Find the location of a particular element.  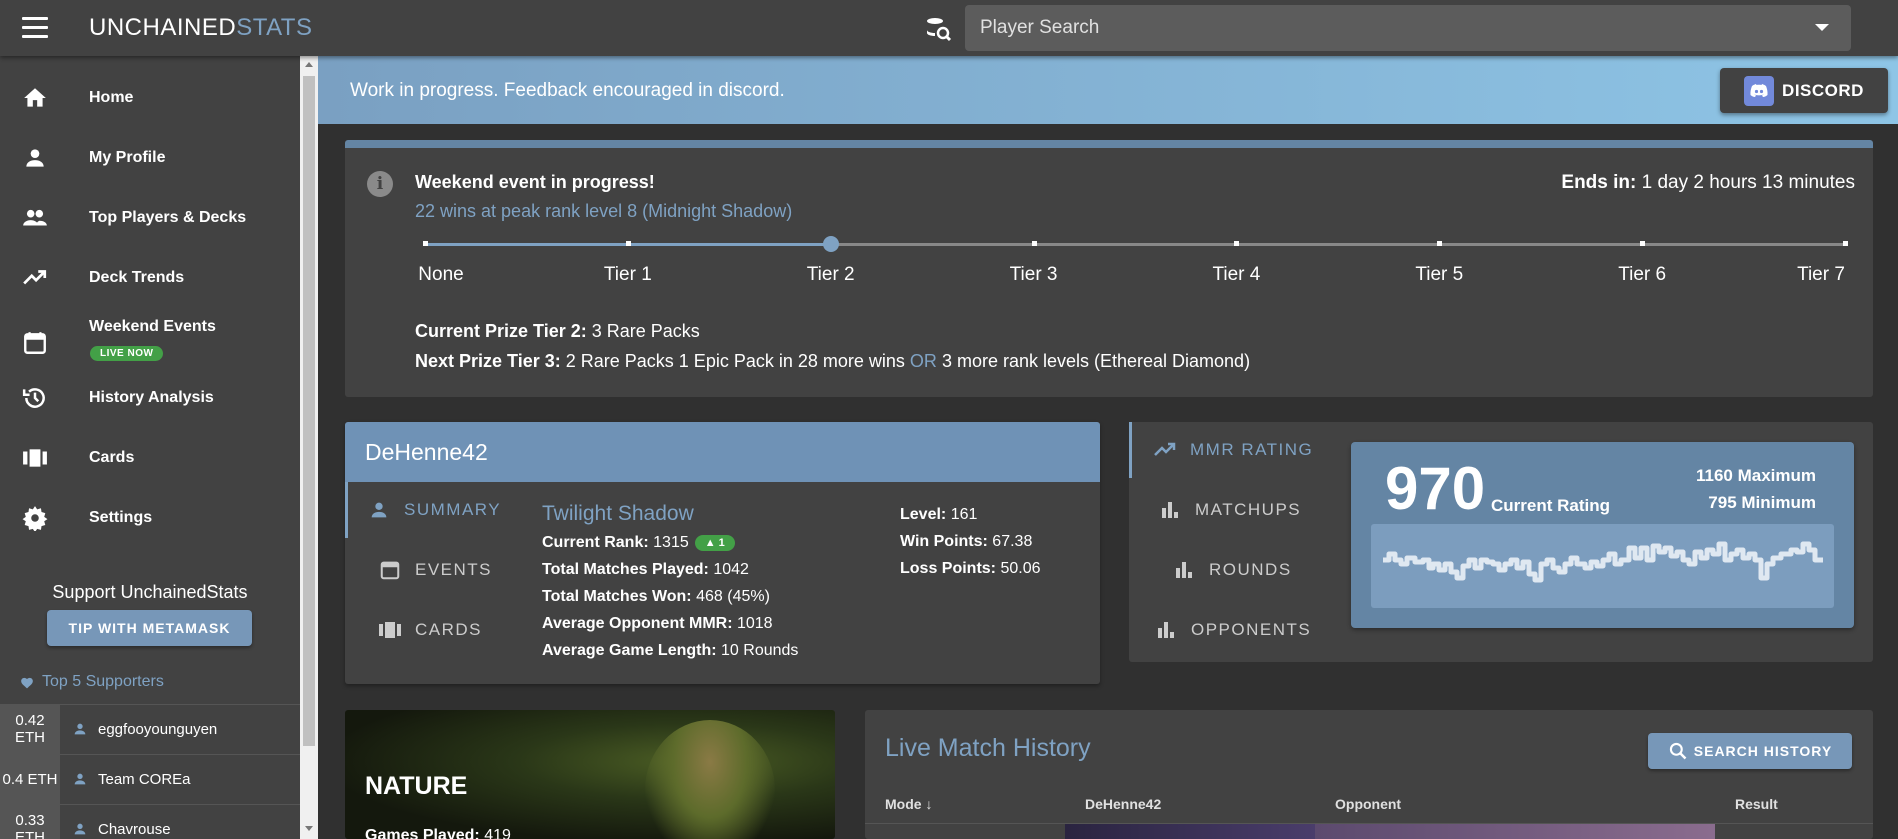

brand-logo: UNCHAINEDSTATS is located at coordinates (200, 28).